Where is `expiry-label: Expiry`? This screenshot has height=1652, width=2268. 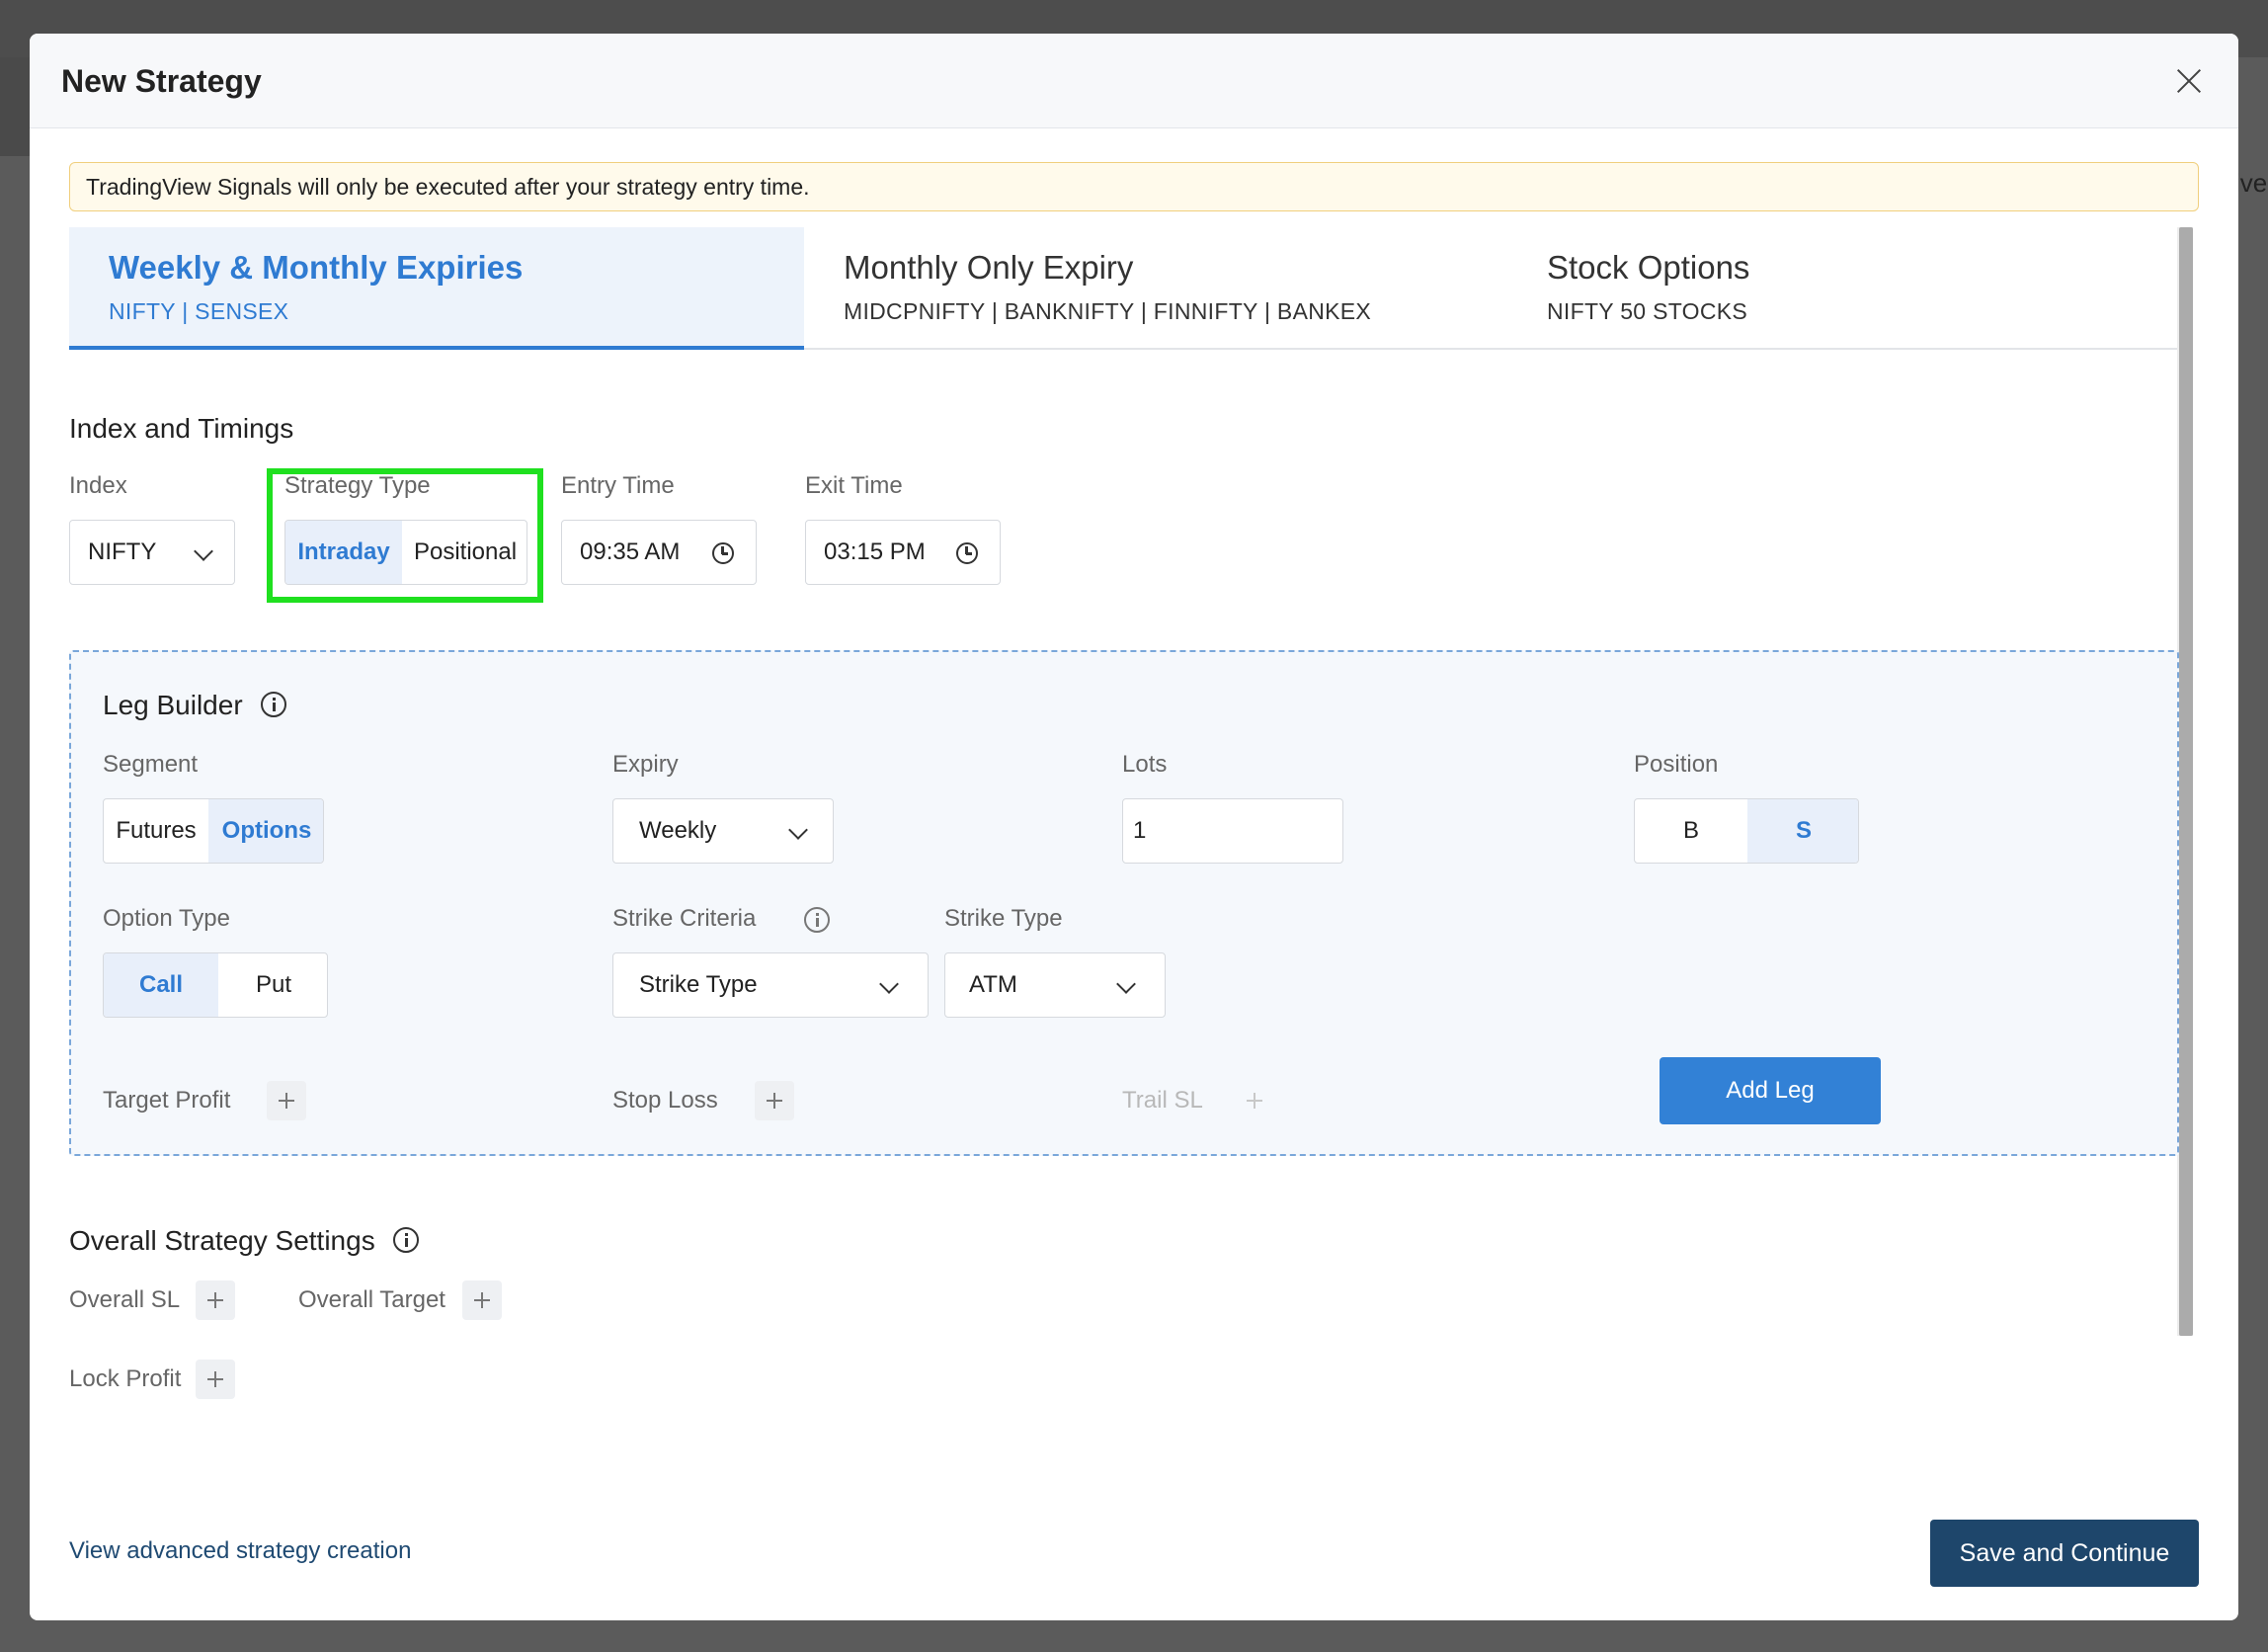 expiry-label: Expiry is located at coordinates (645, 764).